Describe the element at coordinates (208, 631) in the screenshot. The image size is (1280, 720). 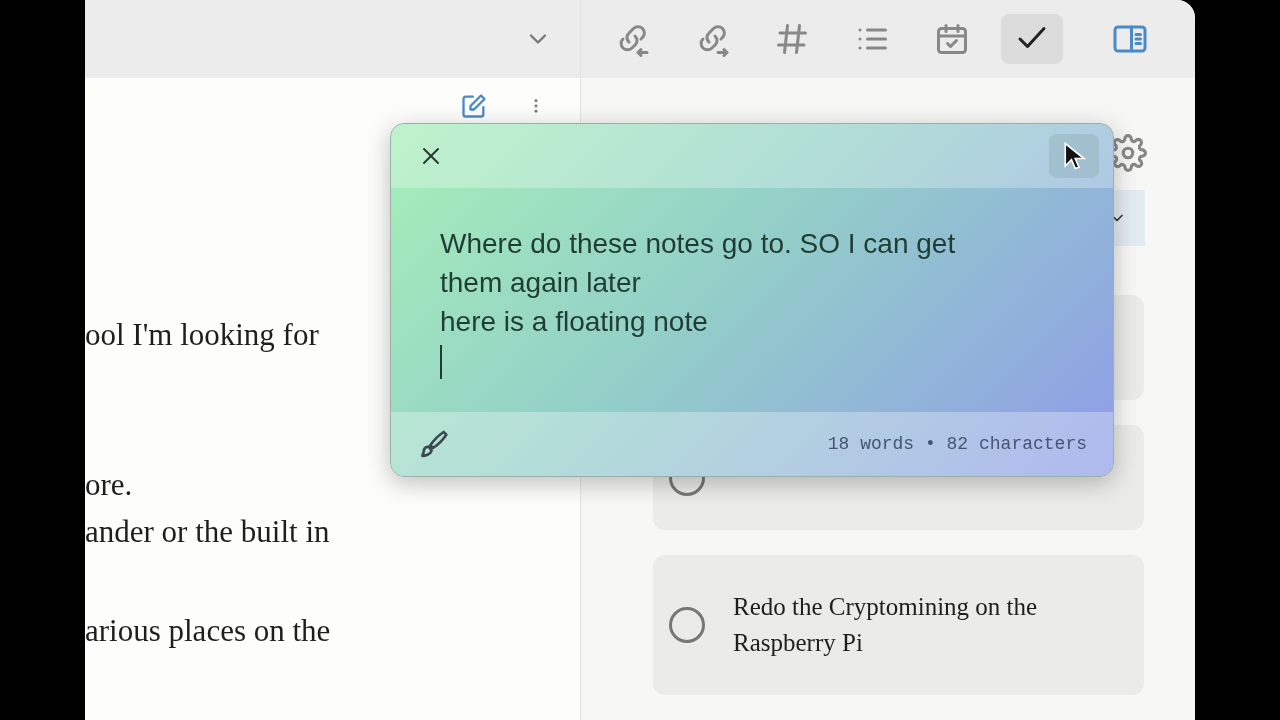
I see `document-text: arious places on the` at that location.